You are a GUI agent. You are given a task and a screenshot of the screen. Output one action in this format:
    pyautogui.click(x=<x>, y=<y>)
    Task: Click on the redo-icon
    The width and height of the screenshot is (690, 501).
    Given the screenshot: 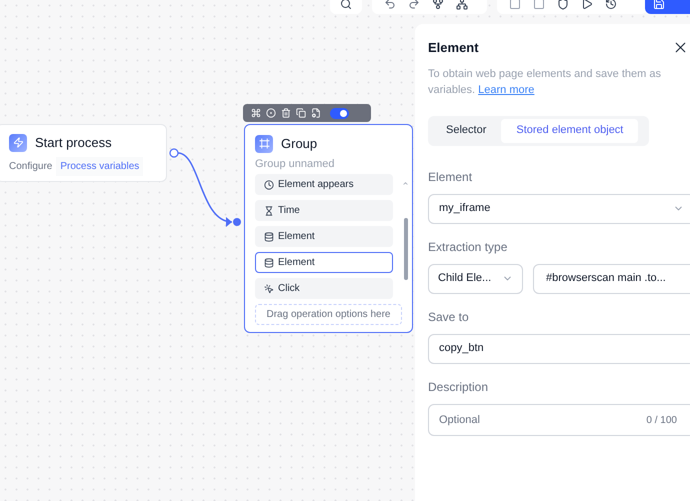 What is the action you would take?
    pyautogui.click(x=414, y=5)
    